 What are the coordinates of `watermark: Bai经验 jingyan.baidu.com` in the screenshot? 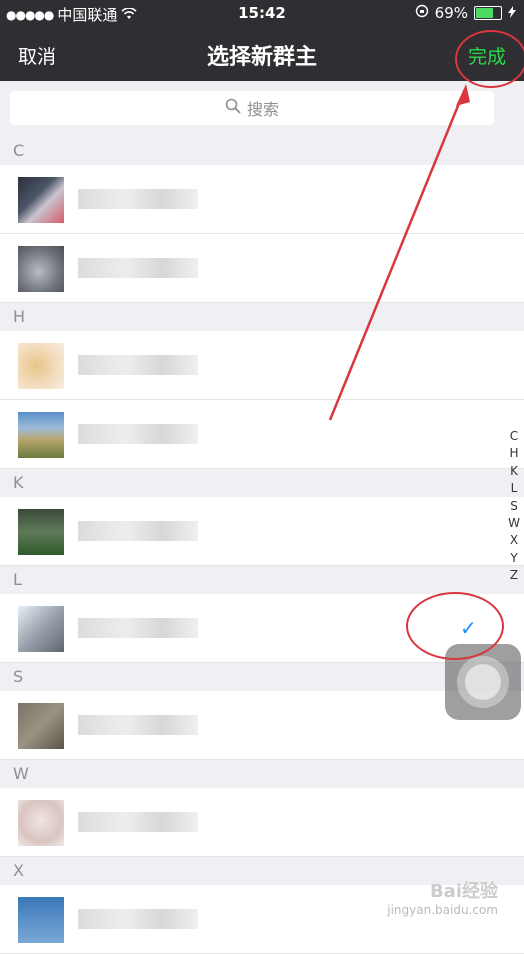 It's located at (442, 897).